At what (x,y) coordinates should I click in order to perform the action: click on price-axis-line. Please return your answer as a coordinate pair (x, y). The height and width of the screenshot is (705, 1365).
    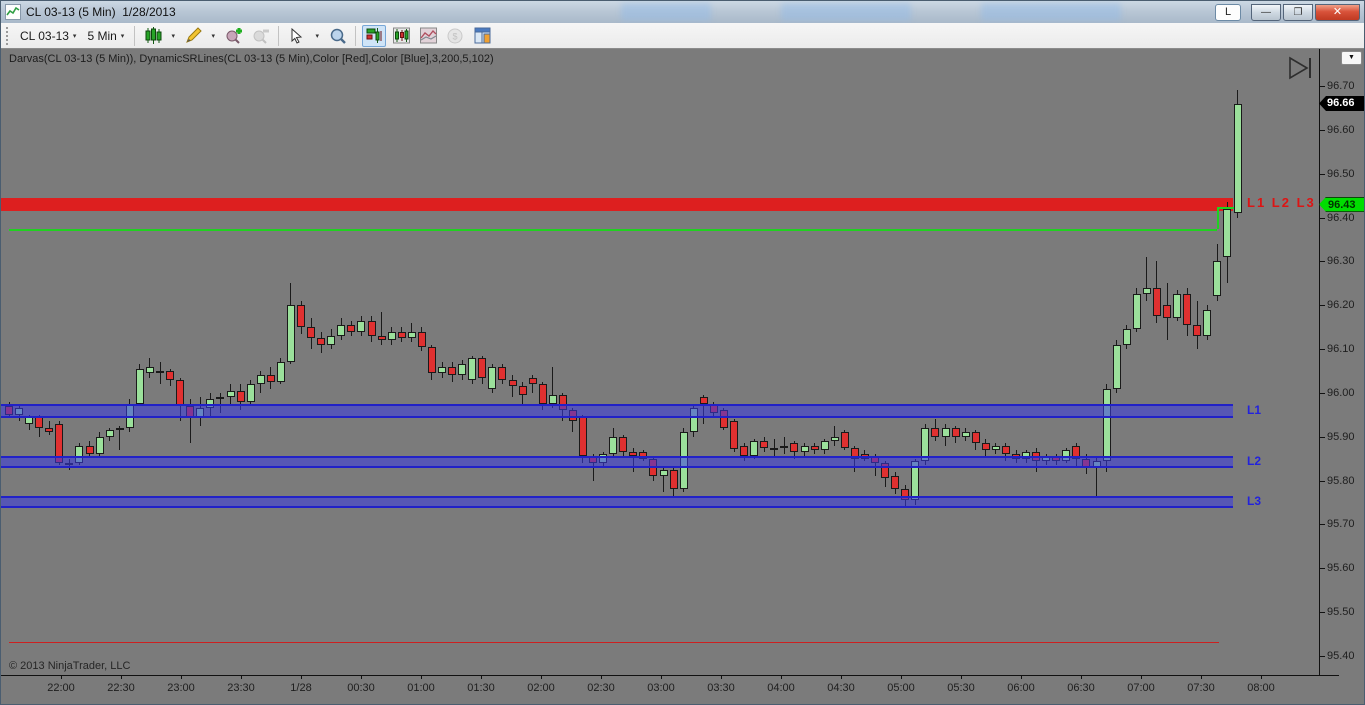
    Looking at the image, I should click on (1319, 362).